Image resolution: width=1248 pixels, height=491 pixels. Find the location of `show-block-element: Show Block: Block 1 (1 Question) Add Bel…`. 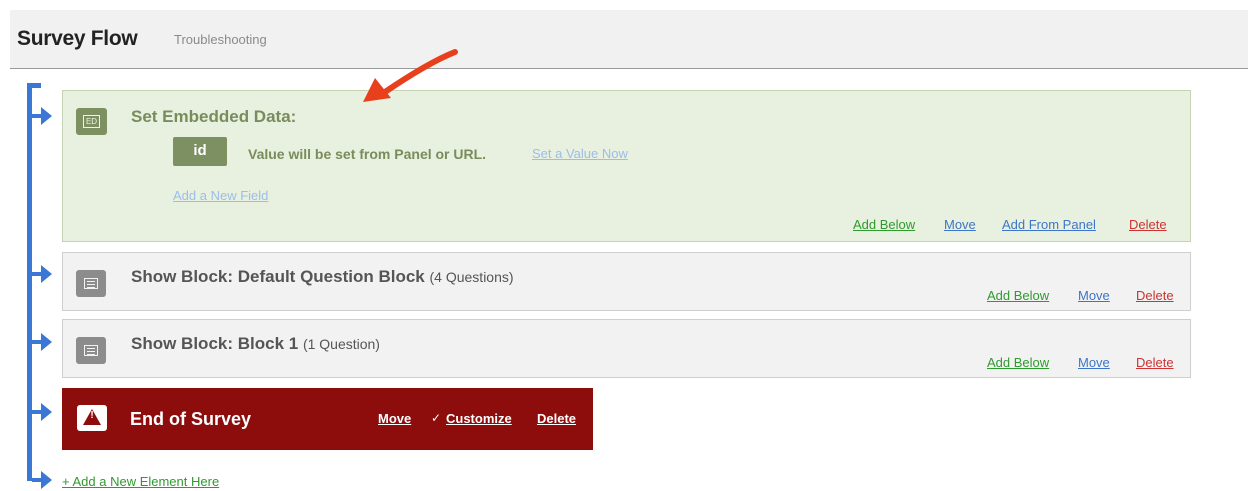

show-block-element: Show Block: Block 1 (1 Question) Add Bel… is located at coordinates (626, 348).